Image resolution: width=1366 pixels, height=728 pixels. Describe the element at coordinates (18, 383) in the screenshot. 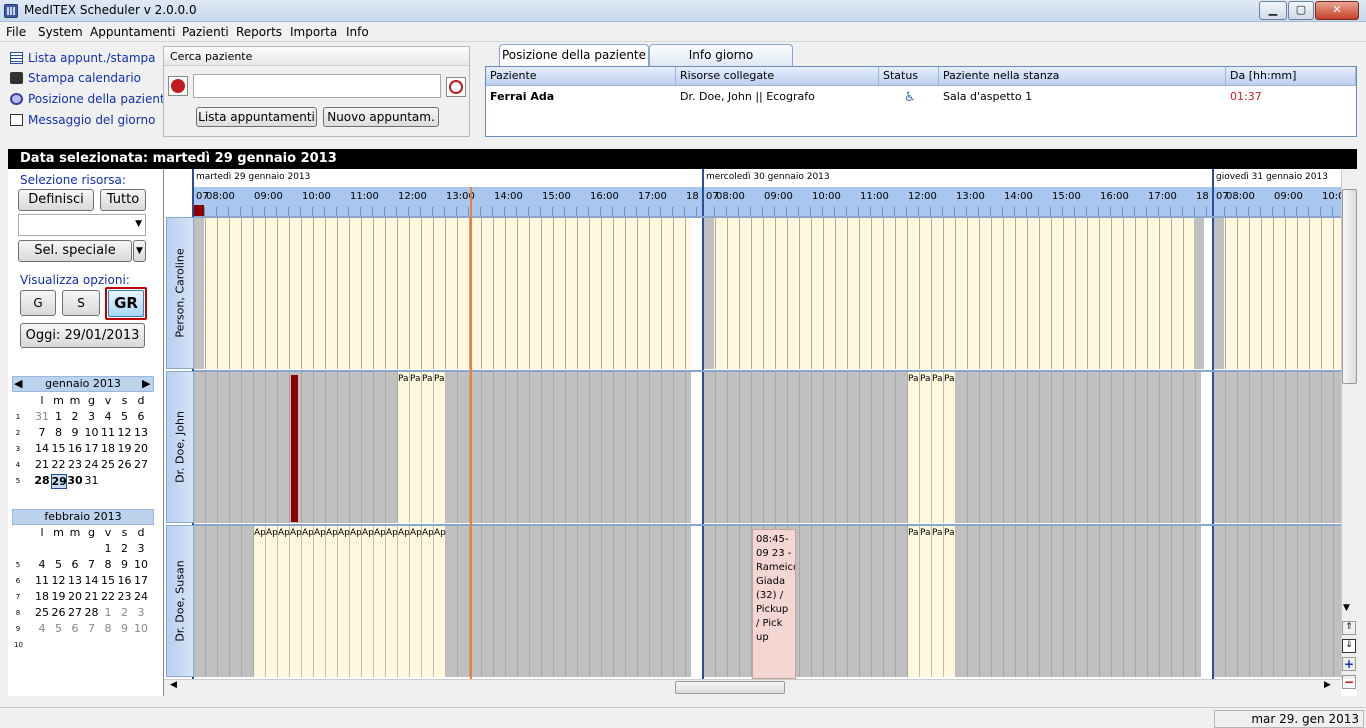

I see `prev-month-icon: ◀` at that location.